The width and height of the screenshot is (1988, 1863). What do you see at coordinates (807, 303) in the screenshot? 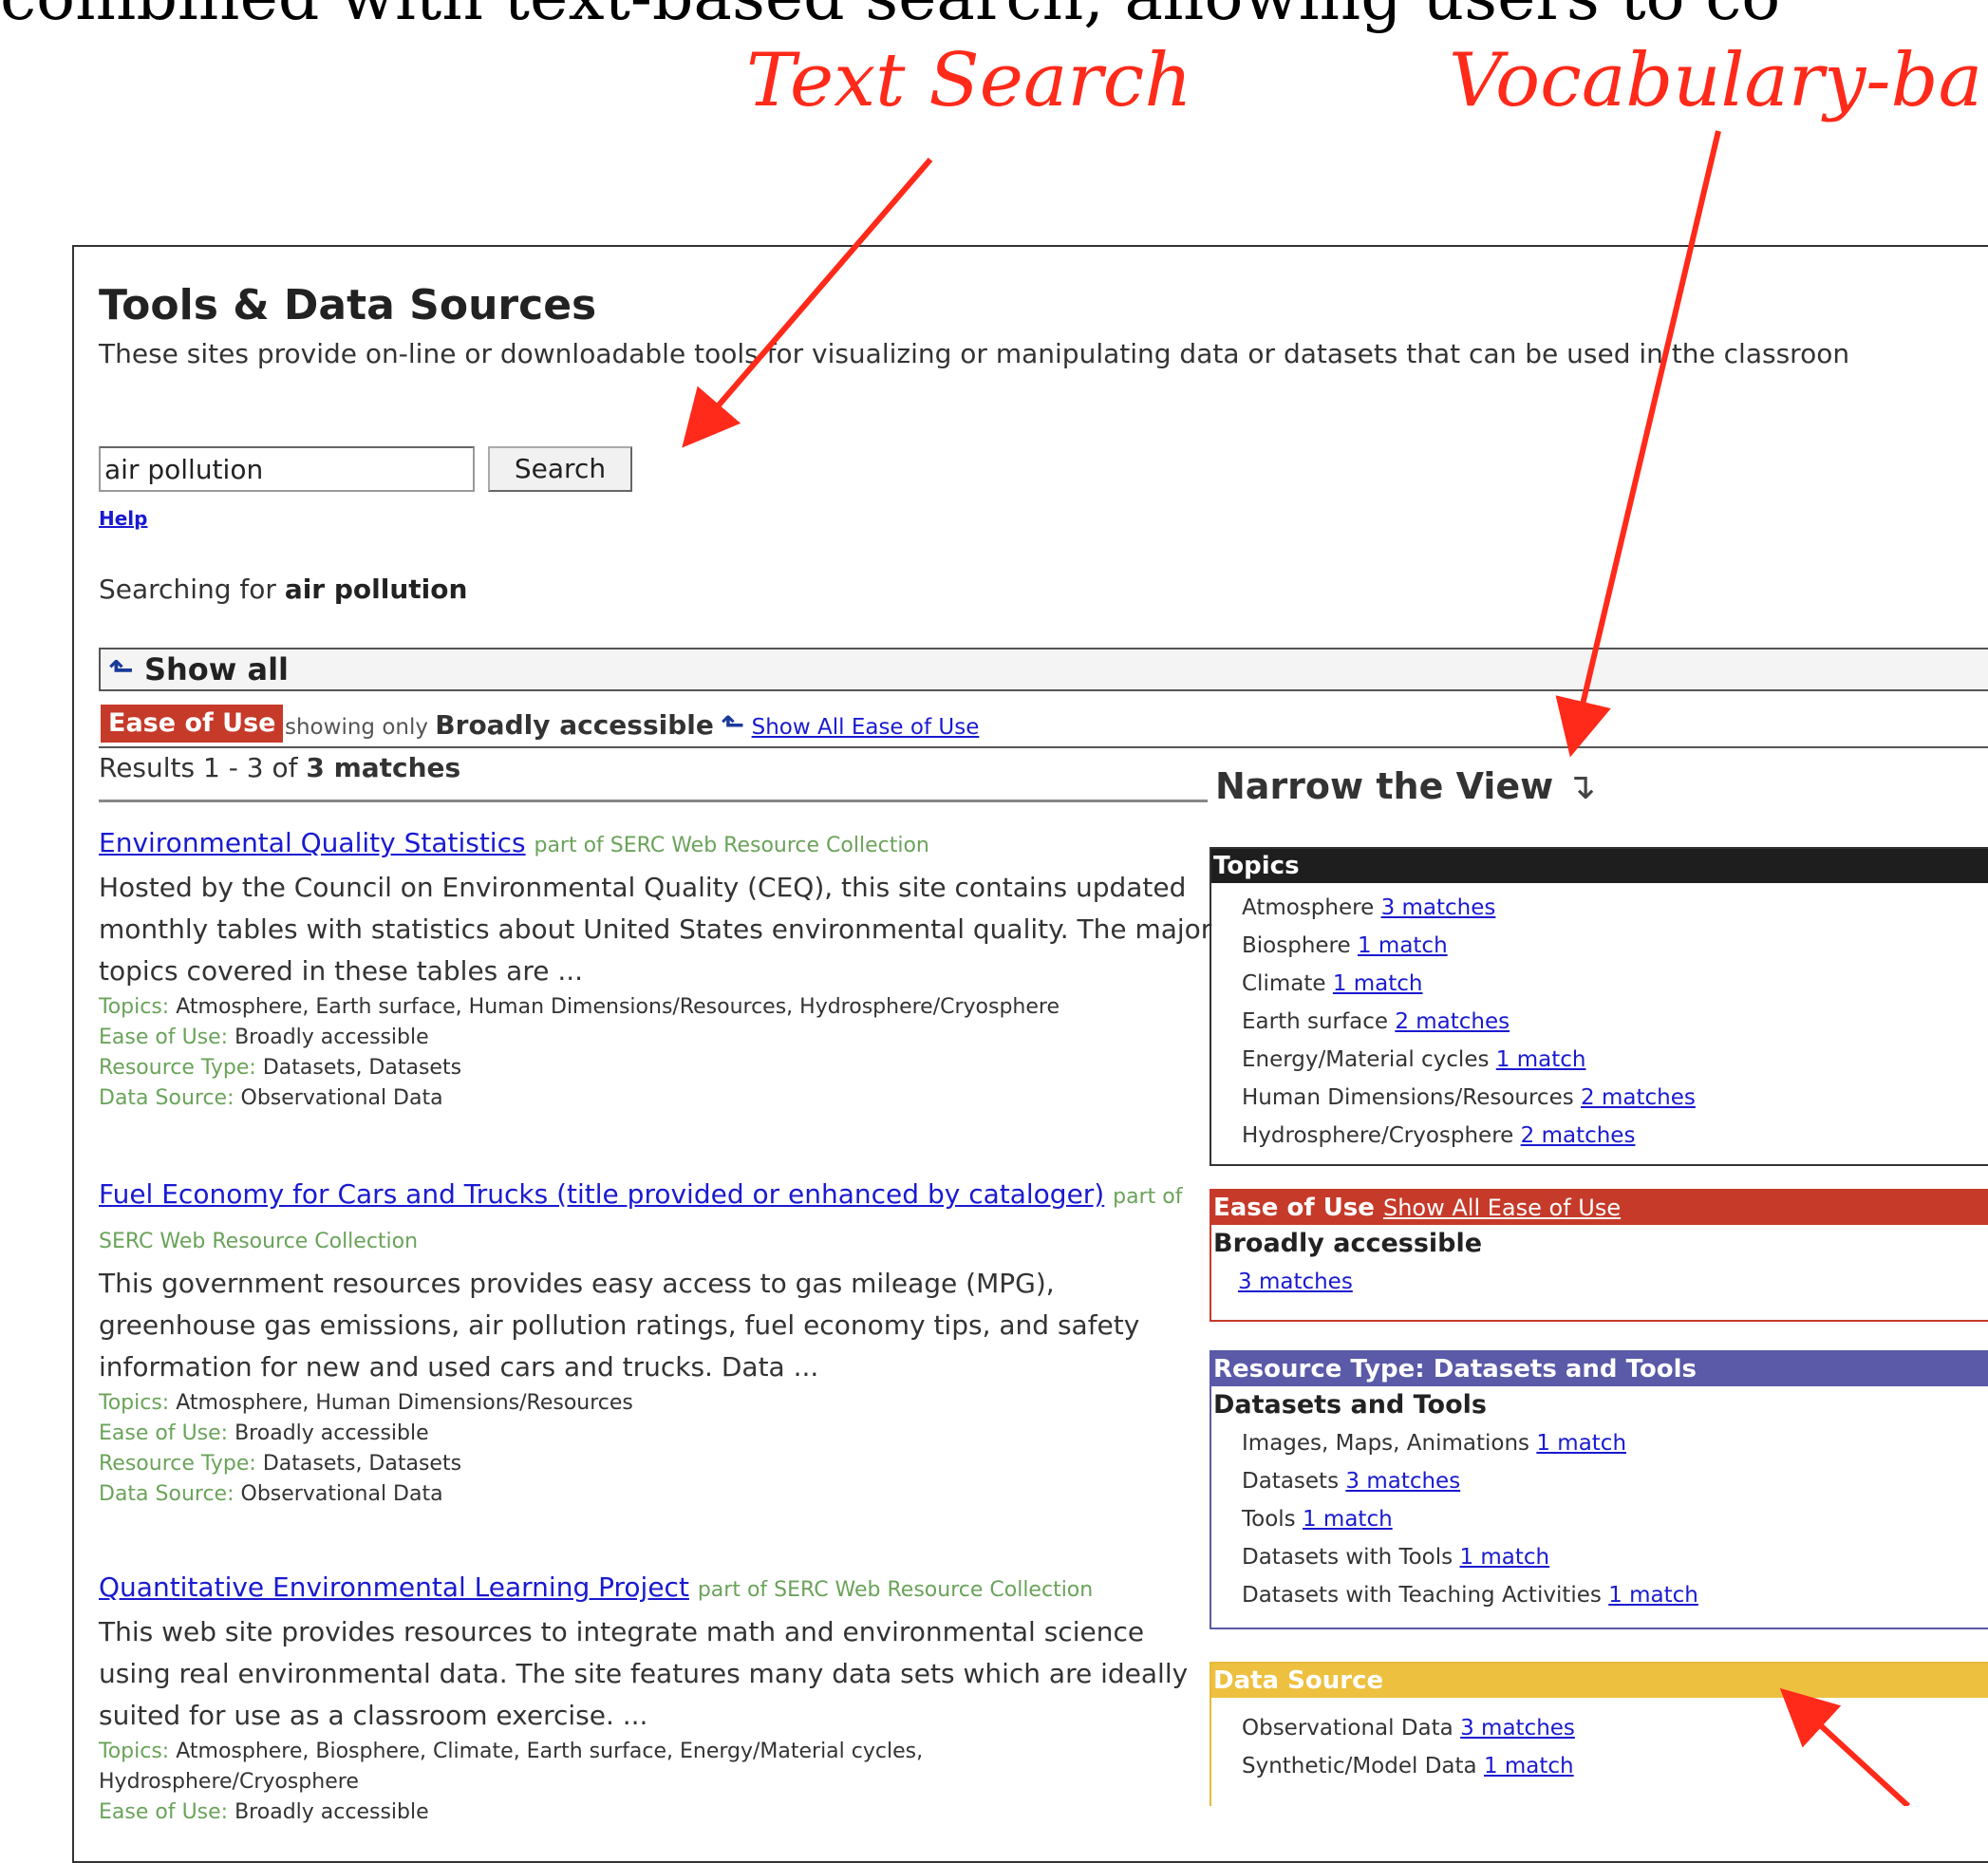
I see `arrow-to-search` at bounding box center [807, 303].